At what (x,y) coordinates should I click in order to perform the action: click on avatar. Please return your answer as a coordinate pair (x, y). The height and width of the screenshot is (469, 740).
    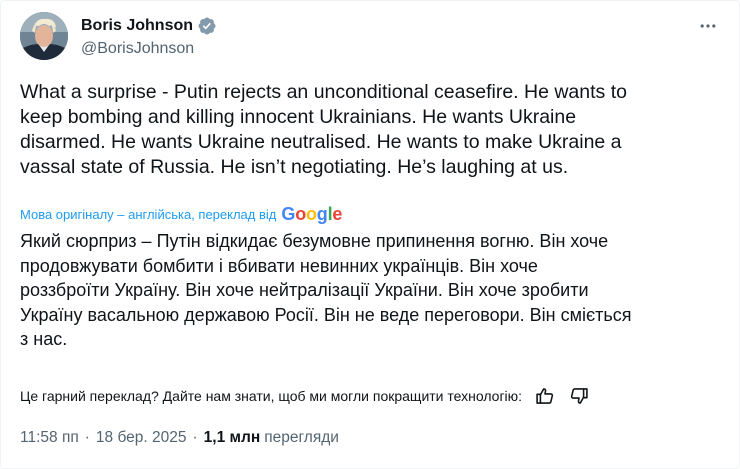
    Looking at the image, I should click on (44, 36).